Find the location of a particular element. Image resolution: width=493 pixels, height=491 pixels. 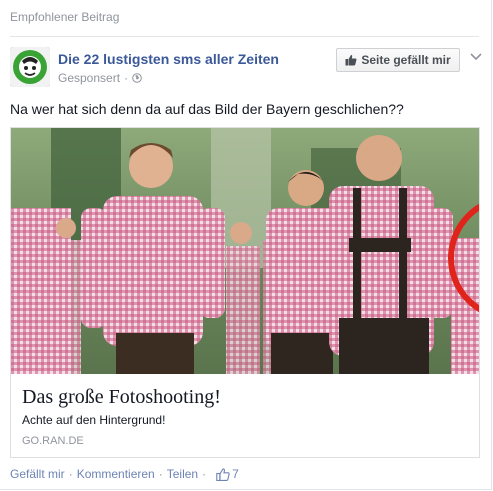

globe-icon is located at coordinates (137, 78).